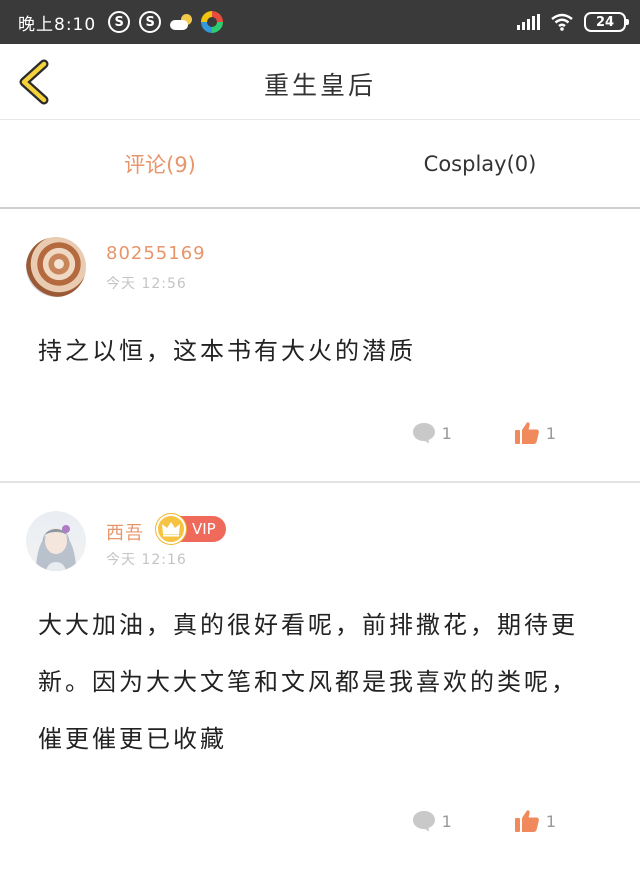  Describe the element at coordinates (125, 532) in the screenshot. I see `comment-username: 西吾` at that location.